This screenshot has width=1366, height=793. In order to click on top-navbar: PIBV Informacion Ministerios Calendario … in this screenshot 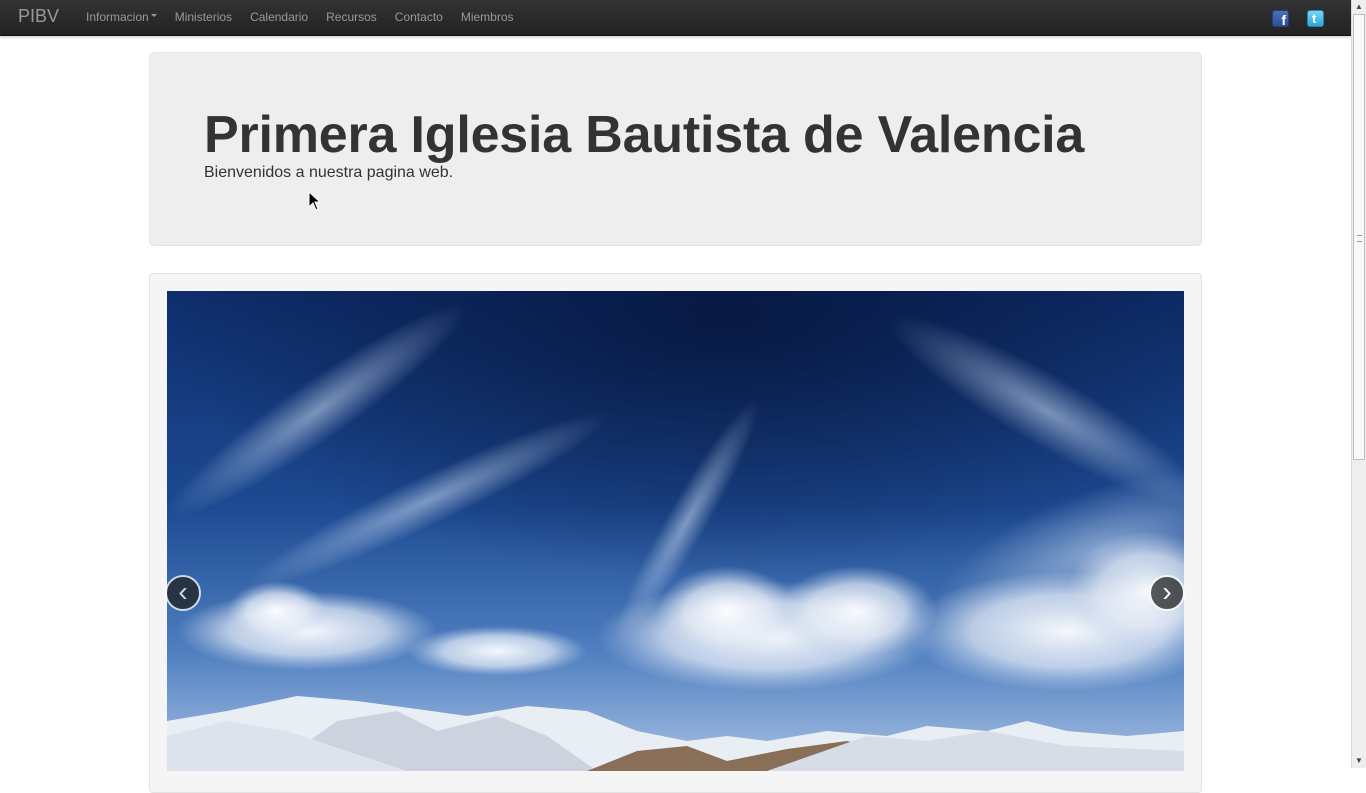, I will do `click(675, 18)`.